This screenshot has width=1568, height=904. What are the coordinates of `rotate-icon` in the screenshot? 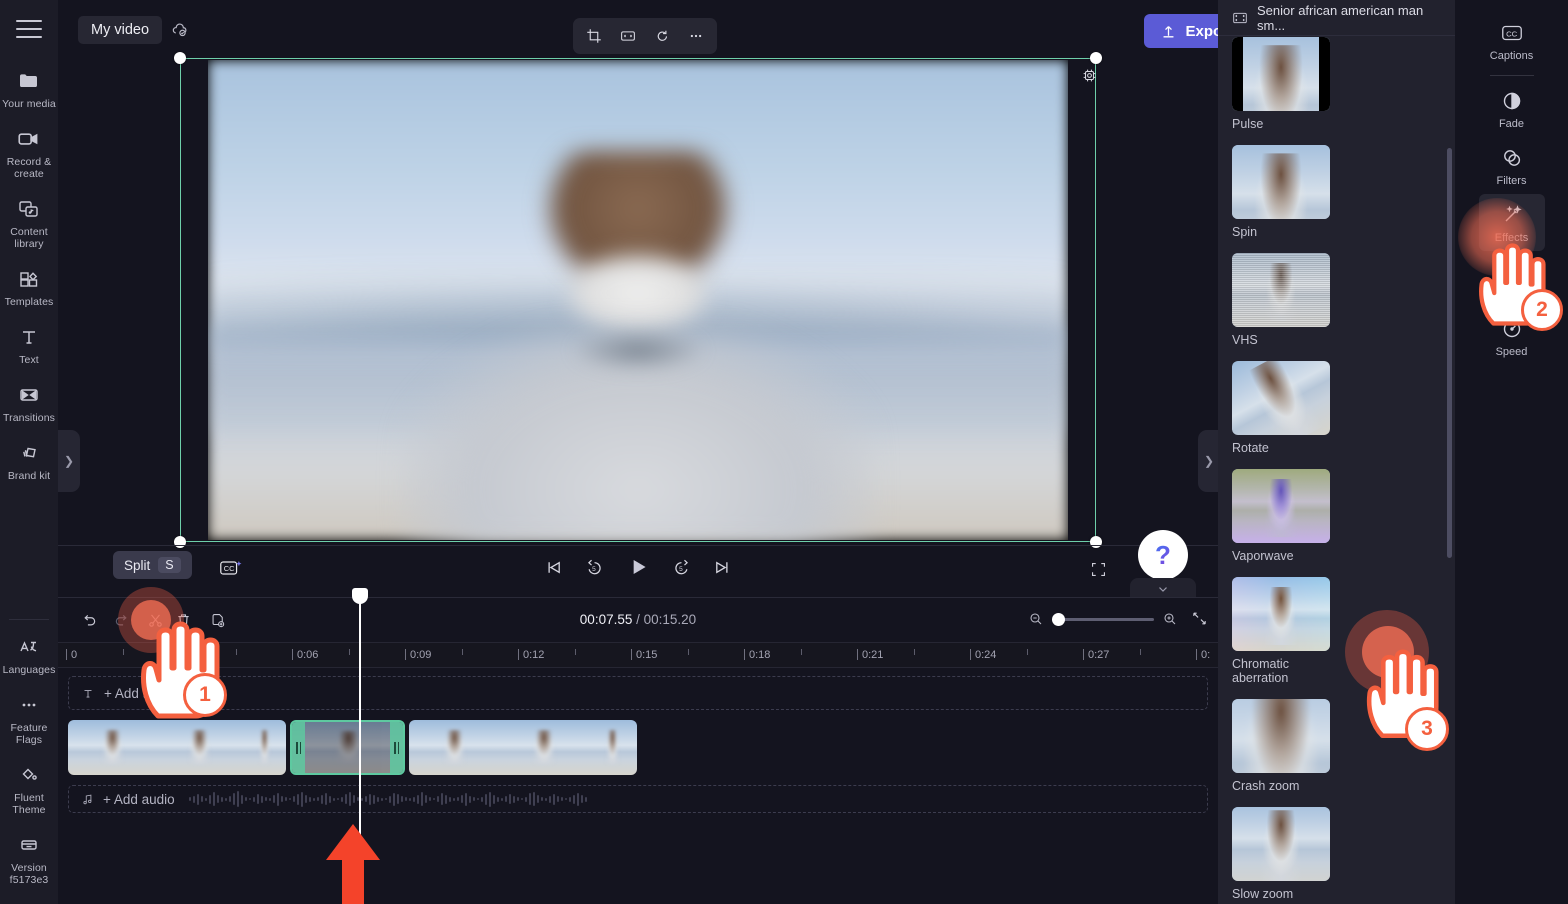 It's located at (662, 36).